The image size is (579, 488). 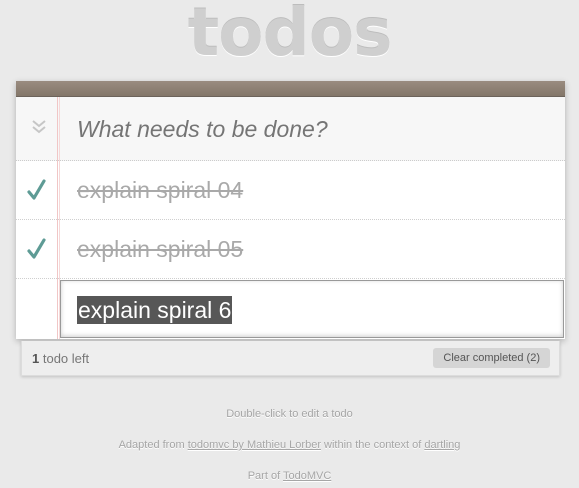 What do you see at coordinates (254, 445) in the screenshot?
I see `todomvc-author-link: todomvc by Mathieu Lorber` at bounding box center [254, 445].